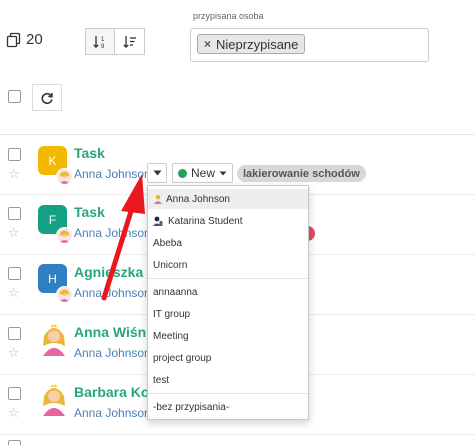 Image resolution: width=475 pixels, height=445 pixels. What do you see at coordinates (207, 44) in the screenshot?
I see `remove-tag-icon: ×` at bounding box center [207, 44].